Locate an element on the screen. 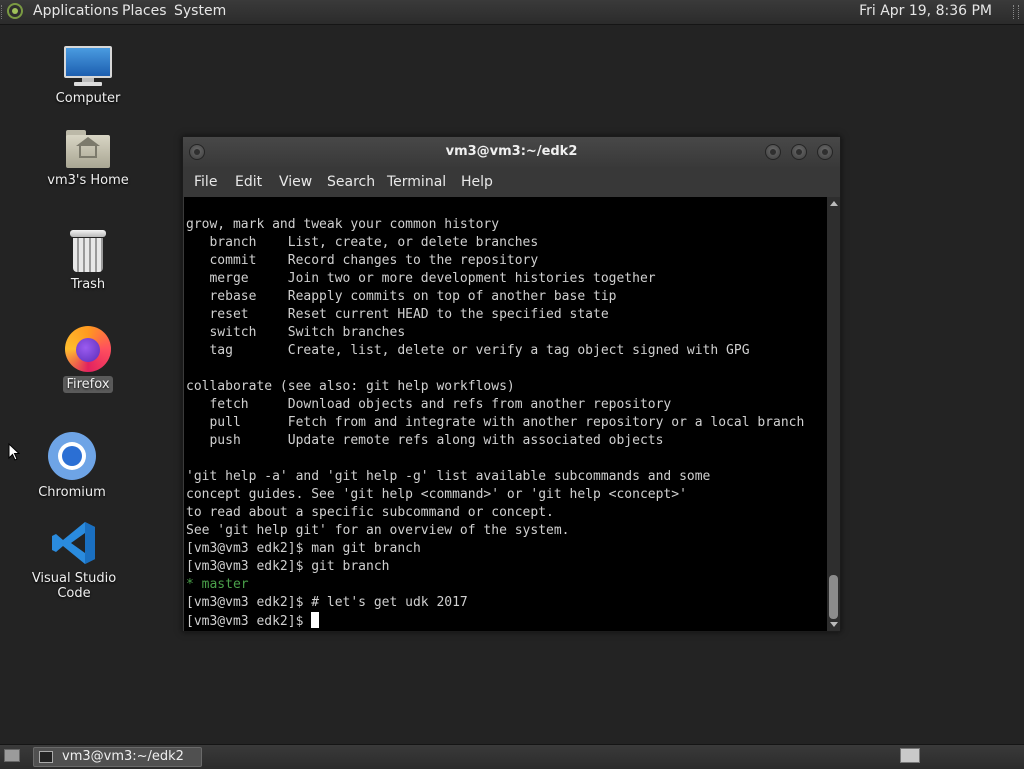 The image size is (1024, 769). desktop-icon-trash: Trash is located at coordinates (88, 261).